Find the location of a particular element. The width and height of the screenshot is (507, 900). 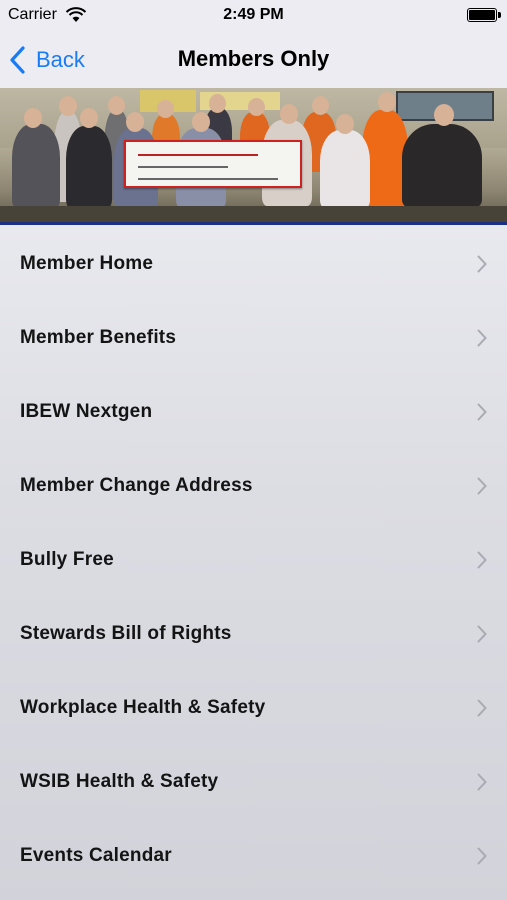

status-time: 2:49 PM is located at coordinates (253, 14).